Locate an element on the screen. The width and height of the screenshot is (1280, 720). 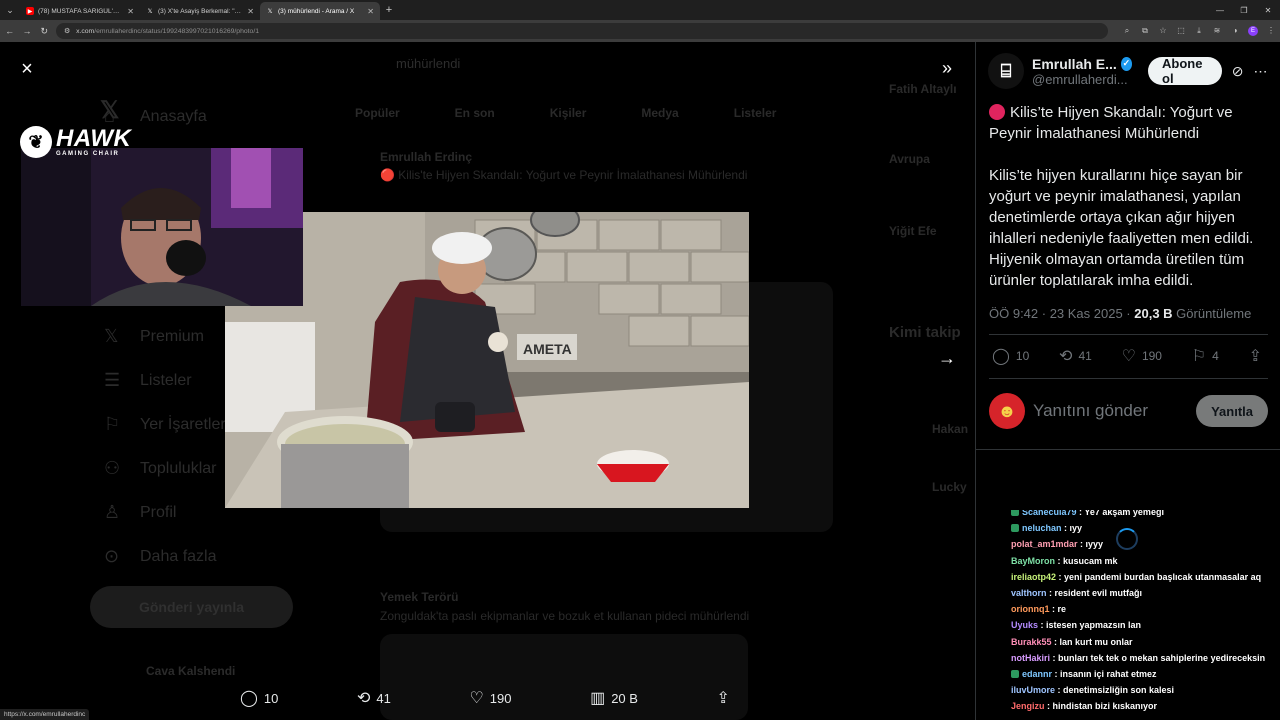
minimize-icon: — is located at coordinates (1220, 10).